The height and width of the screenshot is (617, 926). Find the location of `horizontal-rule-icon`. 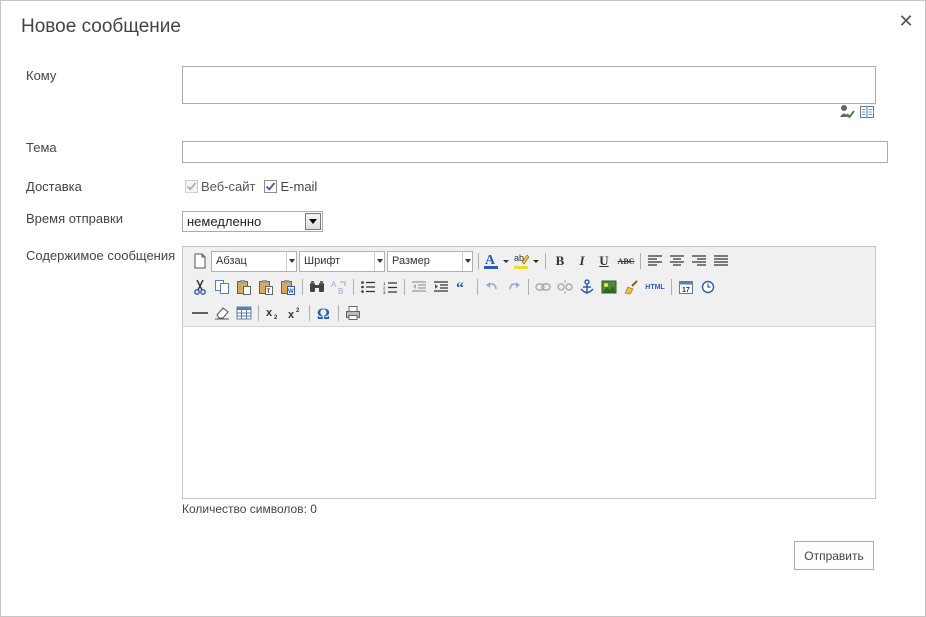

horizontal-rule-icon is located at coordinates (200, 313).